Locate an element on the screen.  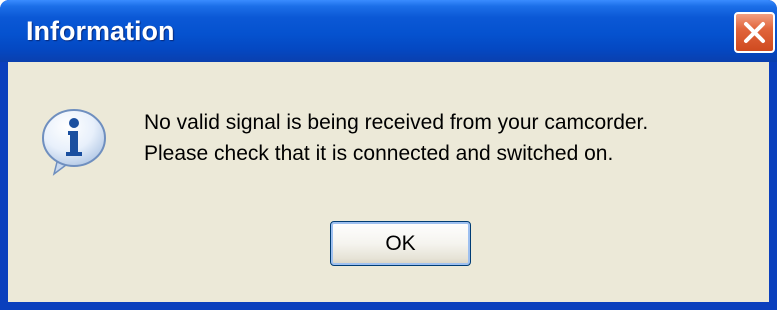
close-icon is located at coordinates (754, 32).